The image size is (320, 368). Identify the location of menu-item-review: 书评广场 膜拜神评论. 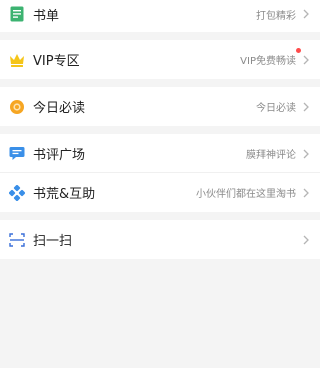
(160, 153).